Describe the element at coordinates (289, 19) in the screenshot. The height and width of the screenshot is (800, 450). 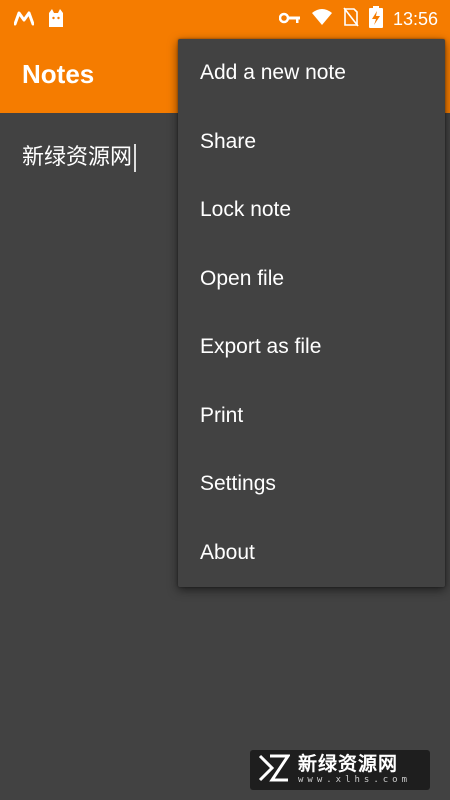
I see `key-icon` at that location.